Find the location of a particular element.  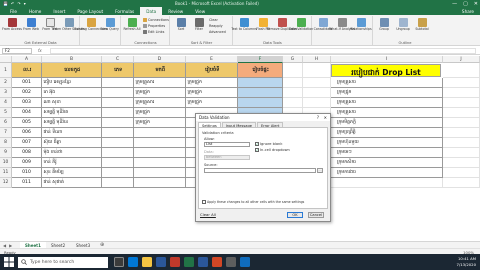

advanced-link: Advanced is located at coordinates (217, 32).